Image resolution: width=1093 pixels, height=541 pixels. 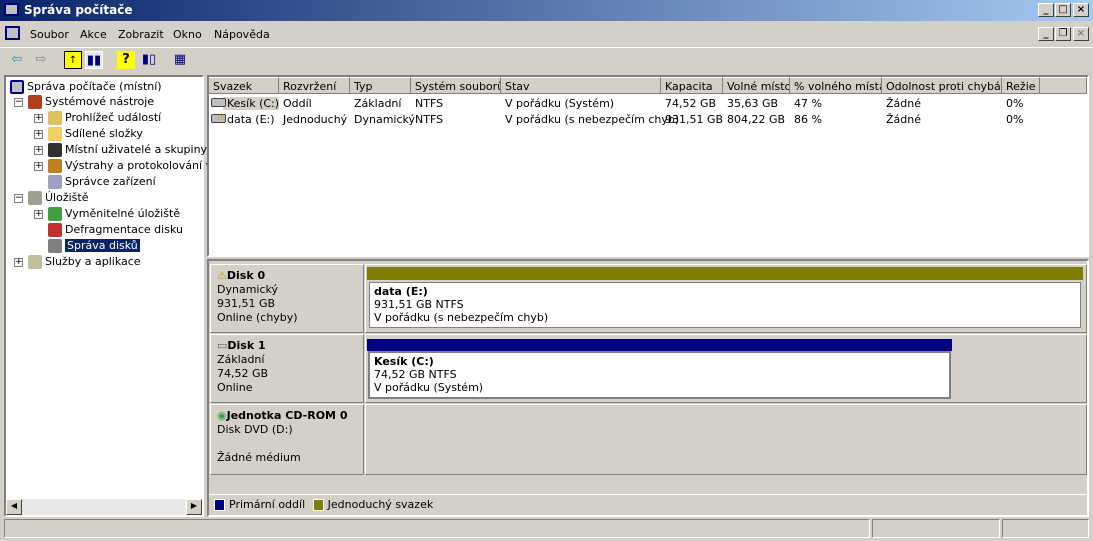 What do you see at coordinates (251, 119) in the screenshot?
I see `table-cell: data (E:)` at bounding box center [251, 119].